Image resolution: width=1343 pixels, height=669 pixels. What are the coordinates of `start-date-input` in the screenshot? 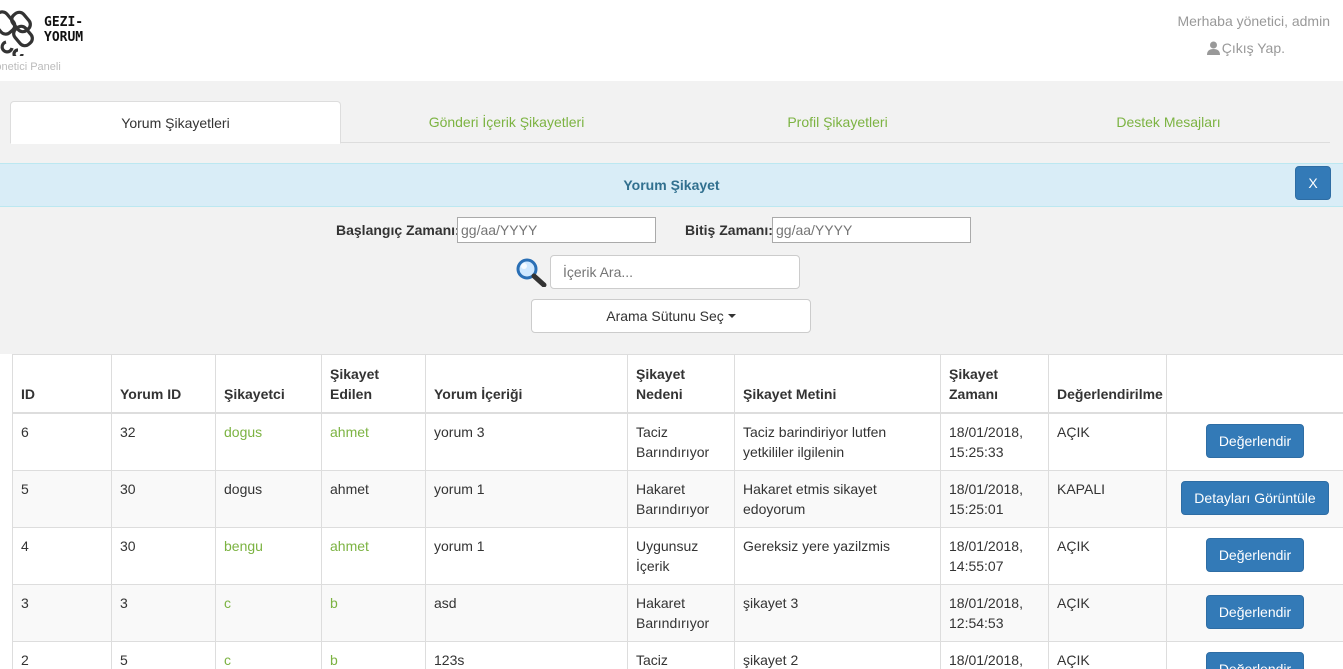 It's located at (556, 230).